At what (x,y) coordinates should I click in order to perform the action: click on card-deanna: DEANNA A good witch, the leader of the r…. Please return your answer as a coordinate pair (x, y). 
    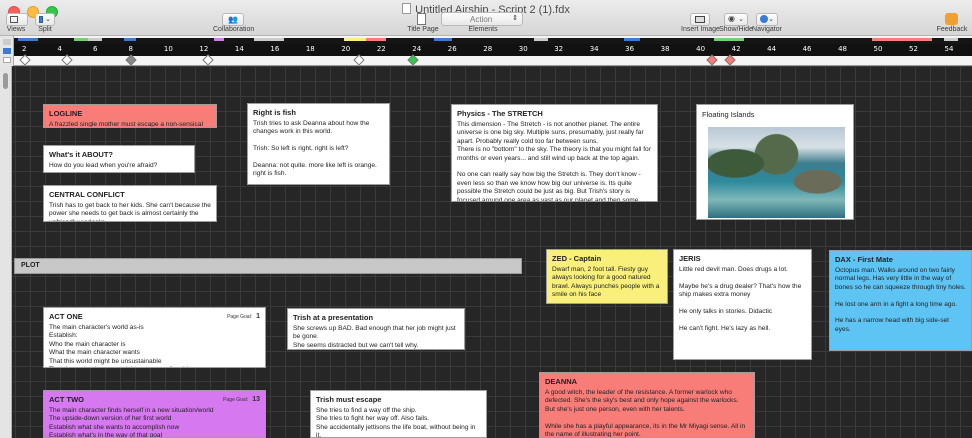
    Looking at the image, I should click on (647, 405).